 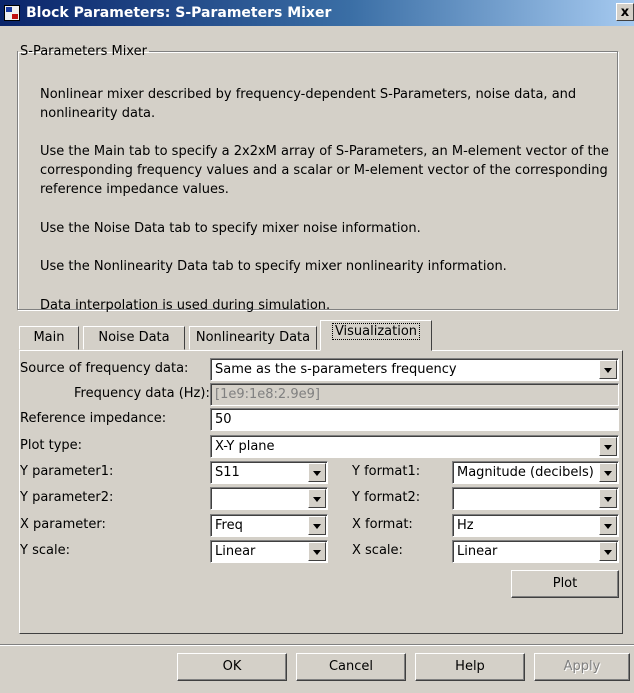 What do you see at coordinates (227, 472) in the screenshot?
I see `y-parameter1-value: S11` at bounding box center [227, 472].